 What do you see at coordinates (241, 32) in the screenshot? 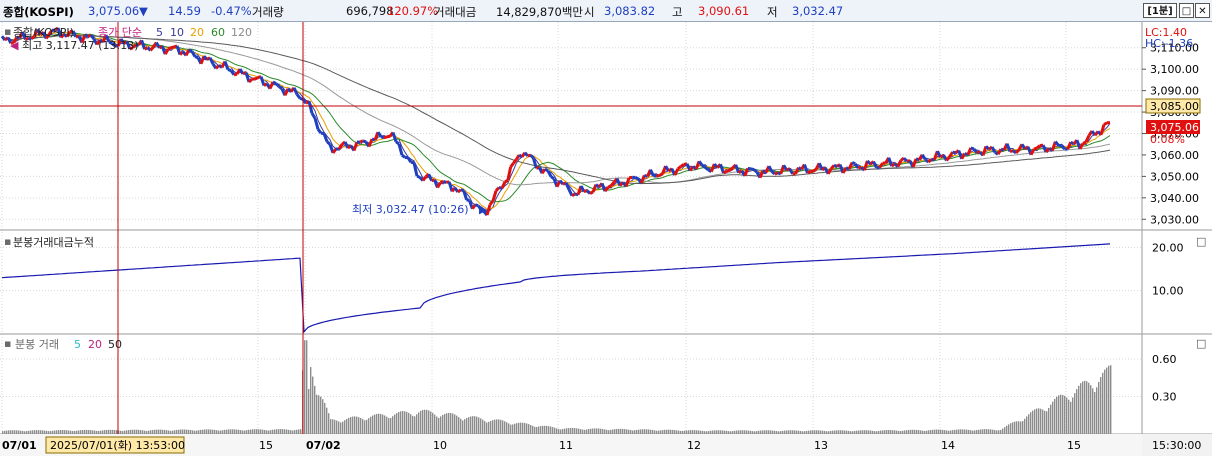
I see `legend-ma120: 120` at bounding box center [241, 32].